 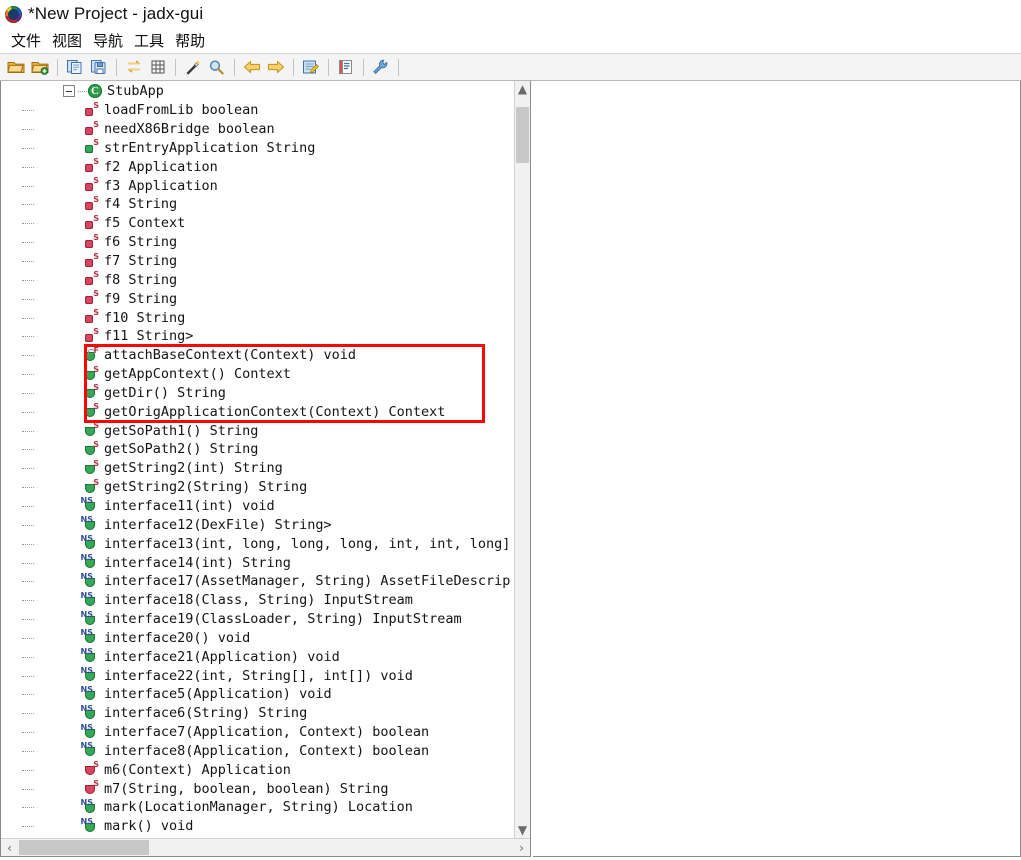 What do you see at coordinates (192, 67) in the screenshot?
I see `deobfuscation-button` at bounding box center [192, 67].